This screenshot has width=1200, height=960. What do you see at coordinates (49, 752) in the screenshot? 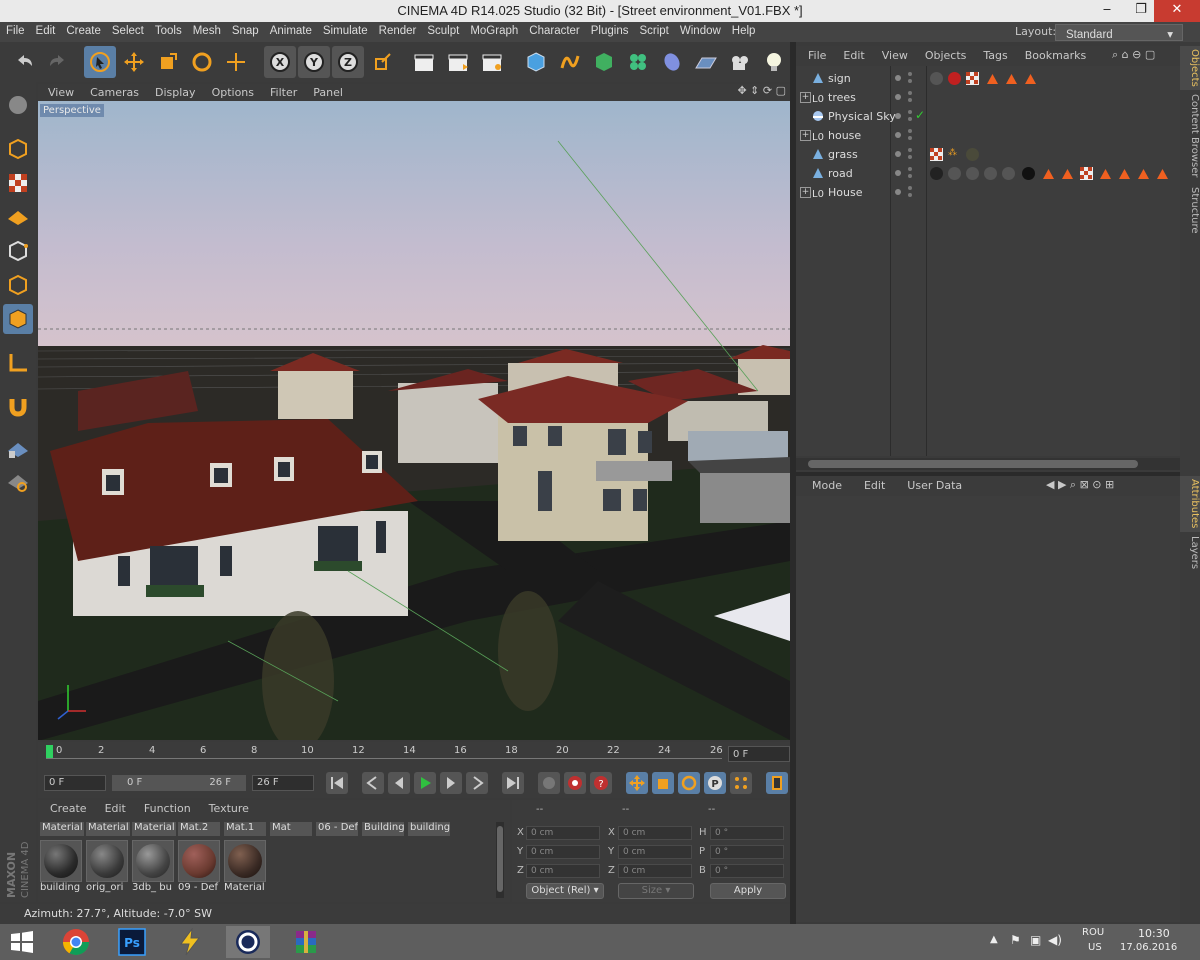
I see `playhead-marker` at bounding box center [49, 752].